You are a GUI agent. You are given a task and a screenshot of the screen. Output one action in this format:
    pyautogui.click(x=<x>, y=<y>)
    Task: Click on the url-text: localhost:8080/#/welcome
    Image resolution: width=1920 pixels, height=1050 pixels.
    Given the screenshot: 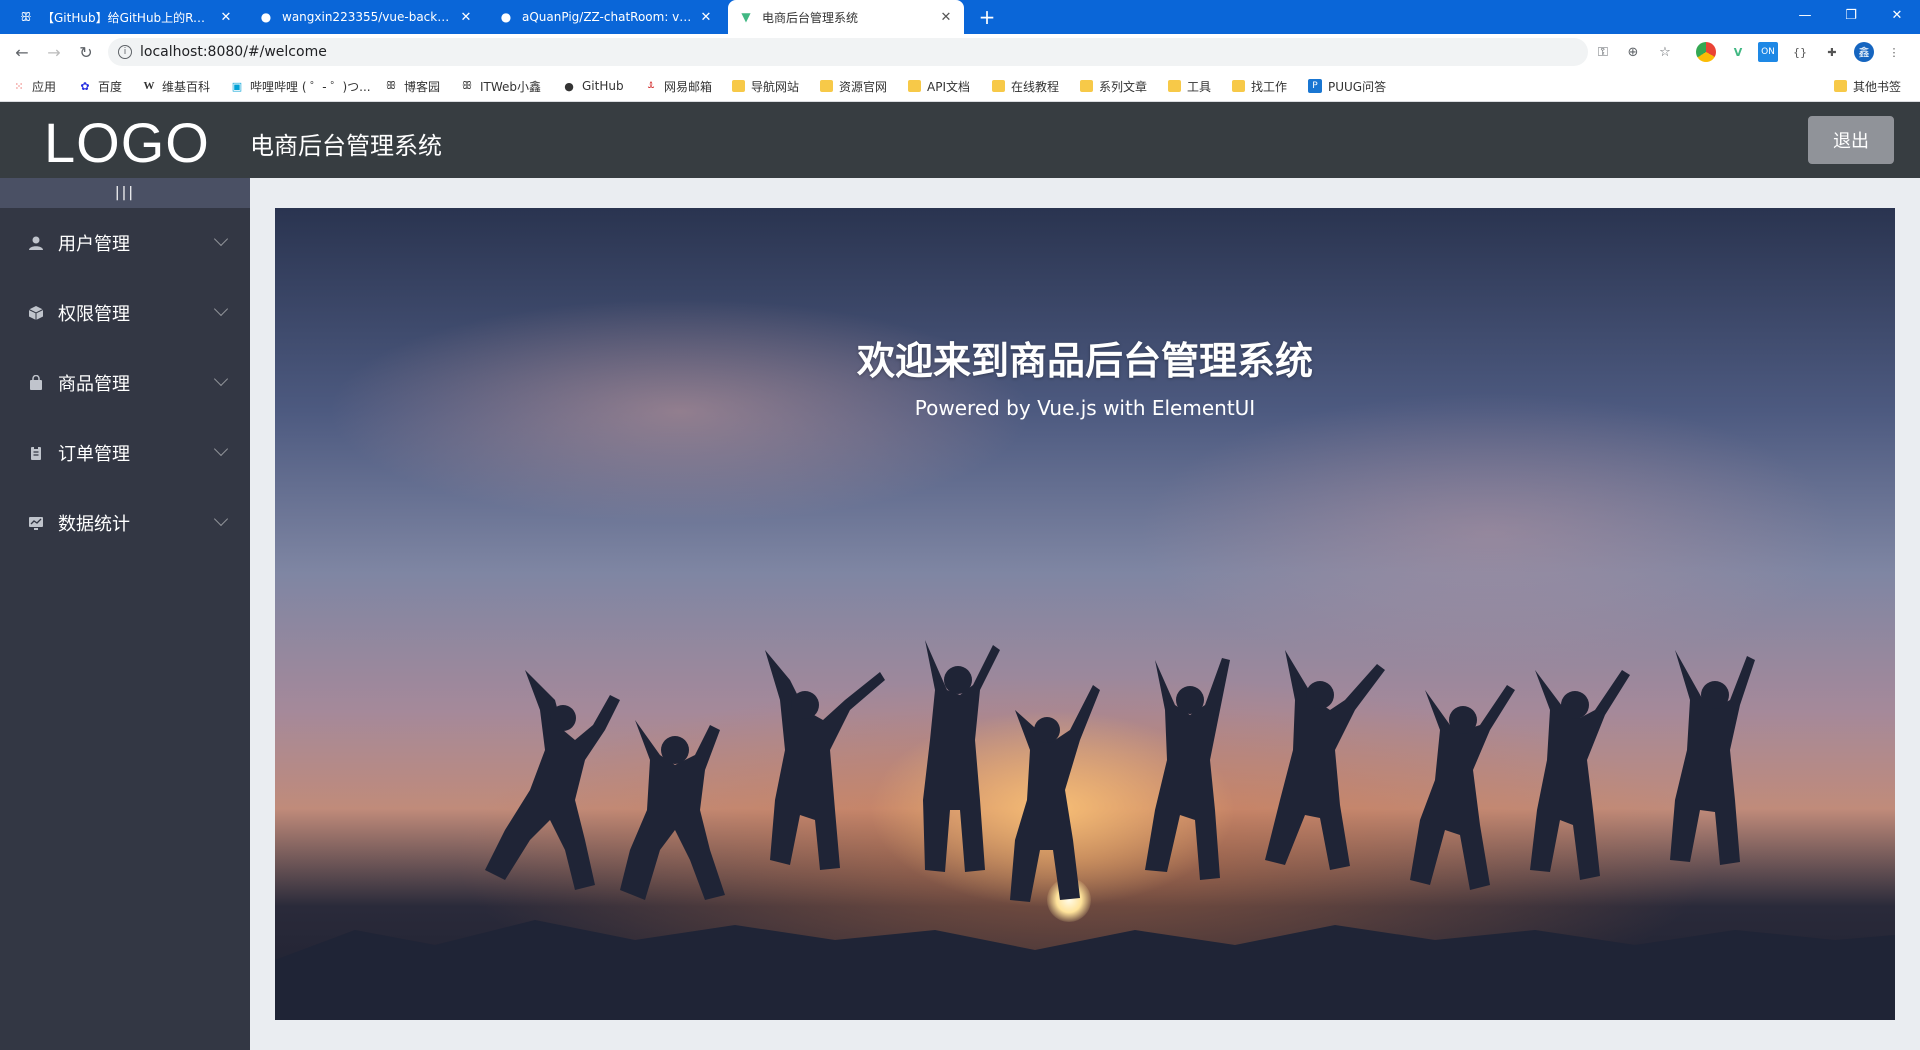 What is the action you would take?
    pyautogui.click(x=233, y=52)
    